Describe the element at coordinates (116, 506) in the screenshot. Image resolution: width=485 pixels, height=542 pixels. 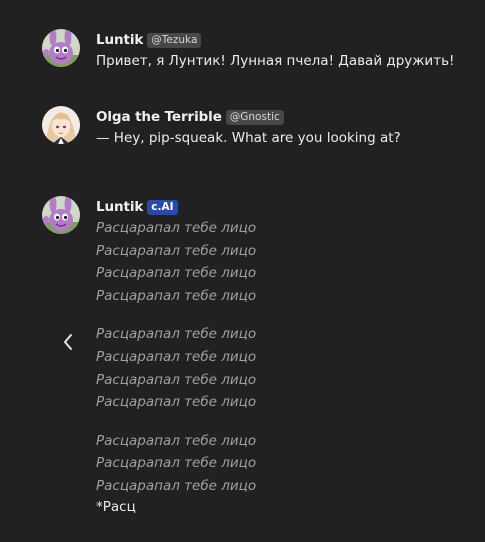
I see `message-text-tail: *Расц` at that location.